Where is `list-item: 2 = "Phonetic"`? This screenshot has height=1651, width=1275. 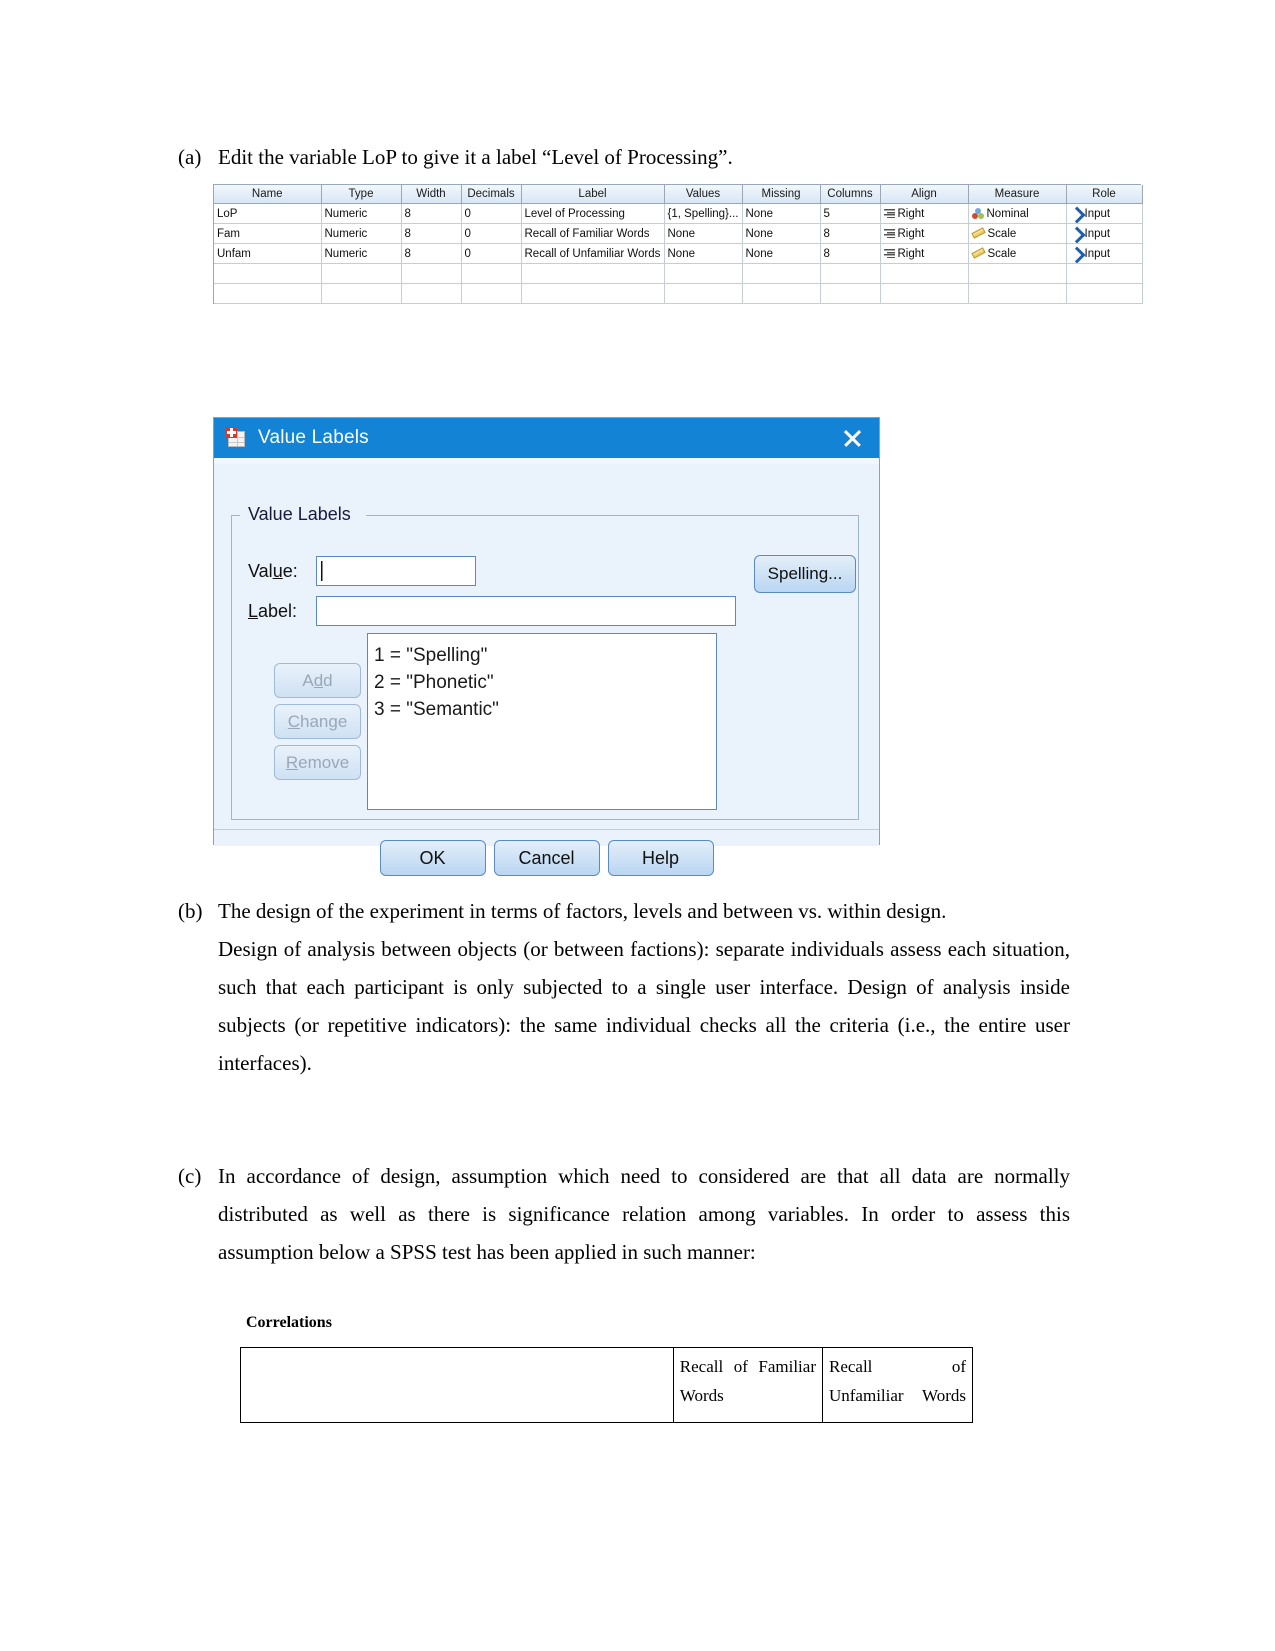
list-item: 2 = "Phonetic" is located at coordinates (545, 682).